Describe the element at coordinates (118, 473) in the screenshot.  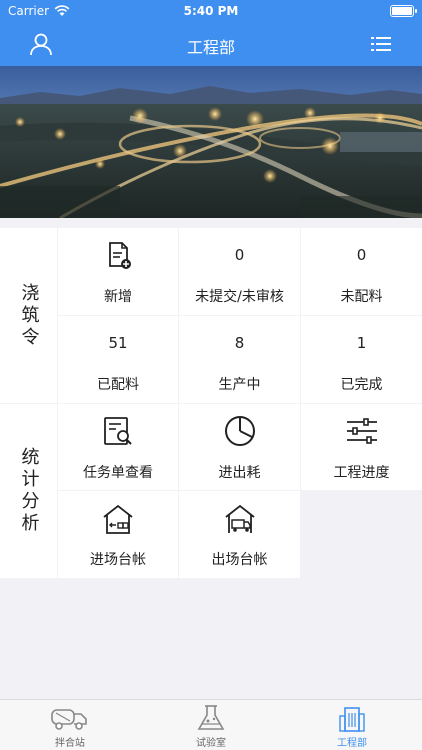
I see `cell-label: 任务单查看` at that location.